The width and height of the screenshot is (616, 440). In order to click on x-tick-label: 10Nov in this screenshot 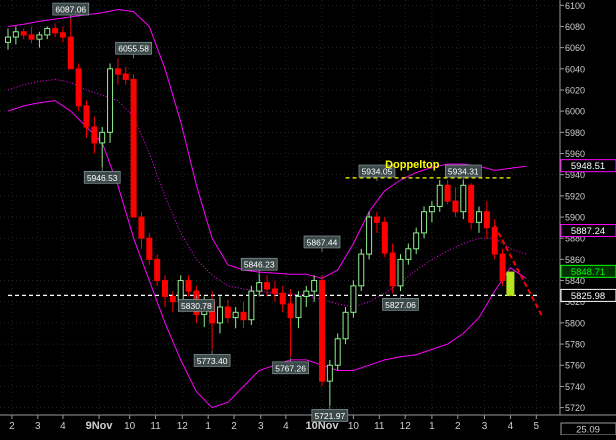, I will do `click(322, 426)`.